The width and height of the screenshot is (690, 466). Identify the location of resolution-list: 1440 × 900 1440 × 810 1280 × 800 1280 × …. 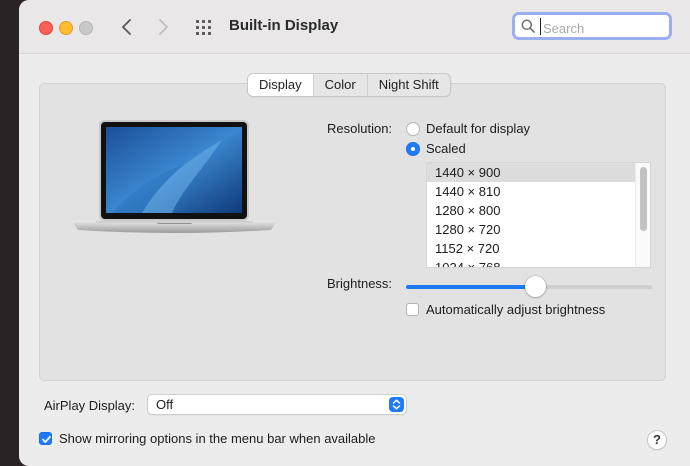
(538, 215).